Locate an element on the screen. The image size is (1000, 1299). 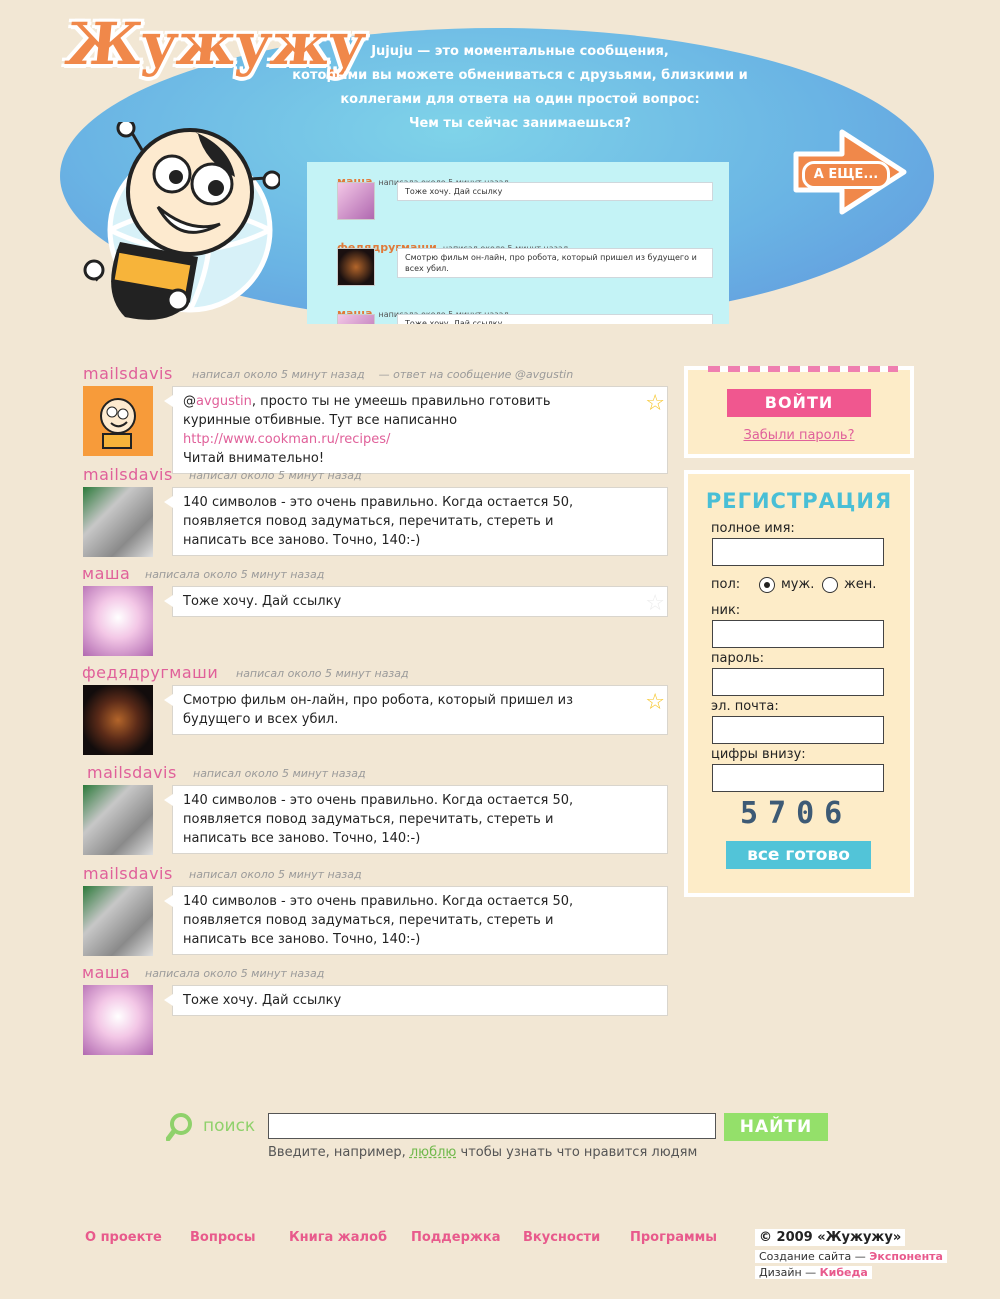
footer-link-programs: Программы is located at coordinates (673, 1237).